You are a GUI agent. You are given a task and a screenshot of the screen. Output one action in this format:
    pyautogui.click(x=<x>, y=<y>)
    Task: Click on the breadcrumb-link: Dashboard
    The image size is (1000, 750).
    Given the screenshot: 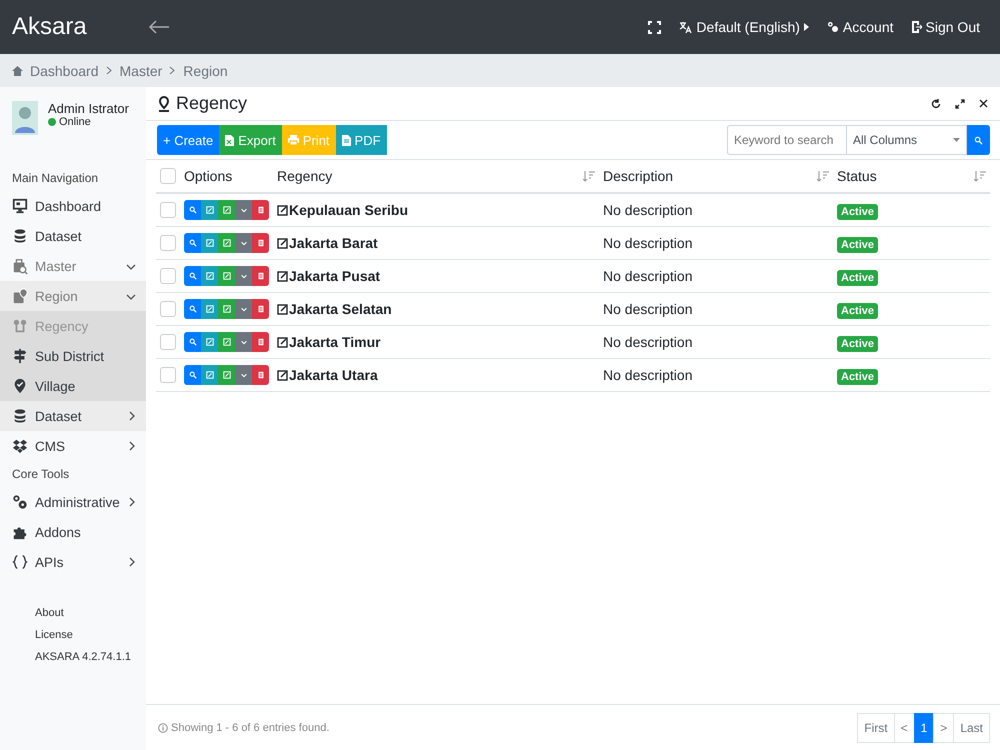 What is the action you would take?
    pyautogui.click(x=64, y=70)
    